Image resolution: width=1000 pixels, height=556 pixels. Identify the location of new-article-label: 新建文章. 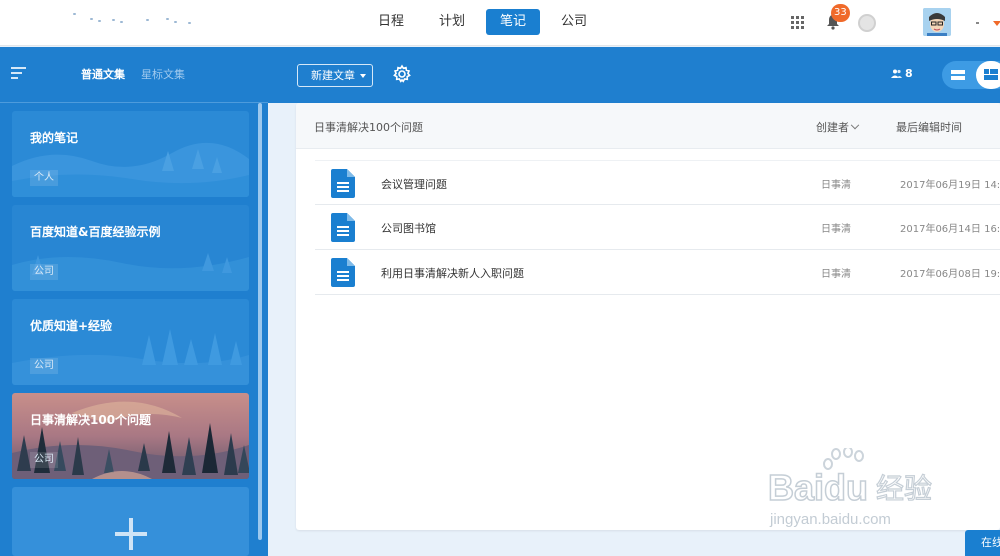
(333, 75).